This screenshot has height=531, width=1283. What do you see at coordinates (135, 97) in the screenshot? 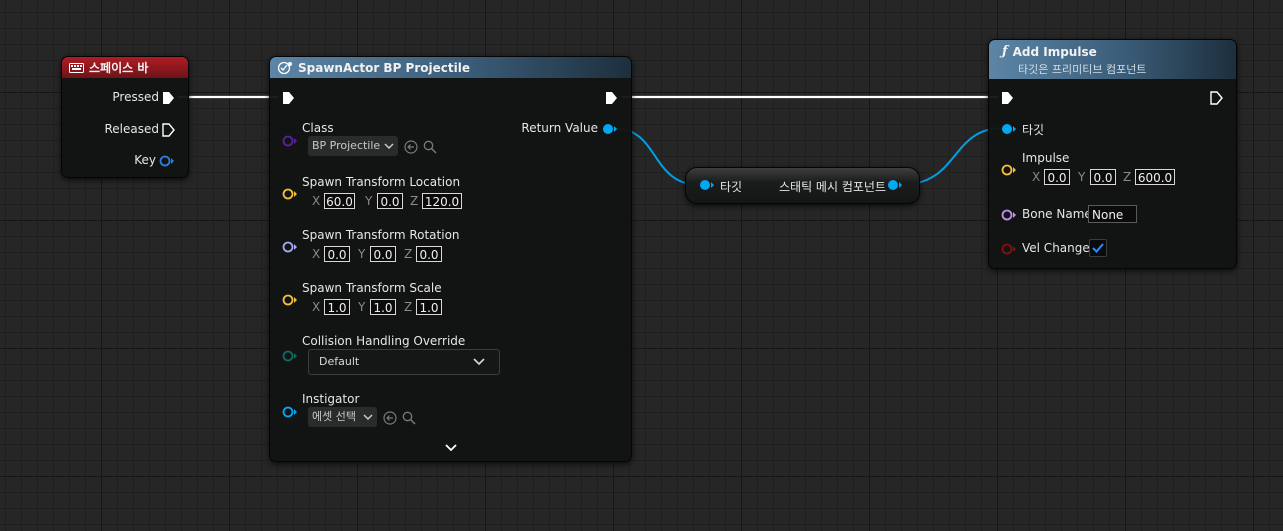
I see `pressed-pin-label: Pressed` at bounding box center [135, 97].